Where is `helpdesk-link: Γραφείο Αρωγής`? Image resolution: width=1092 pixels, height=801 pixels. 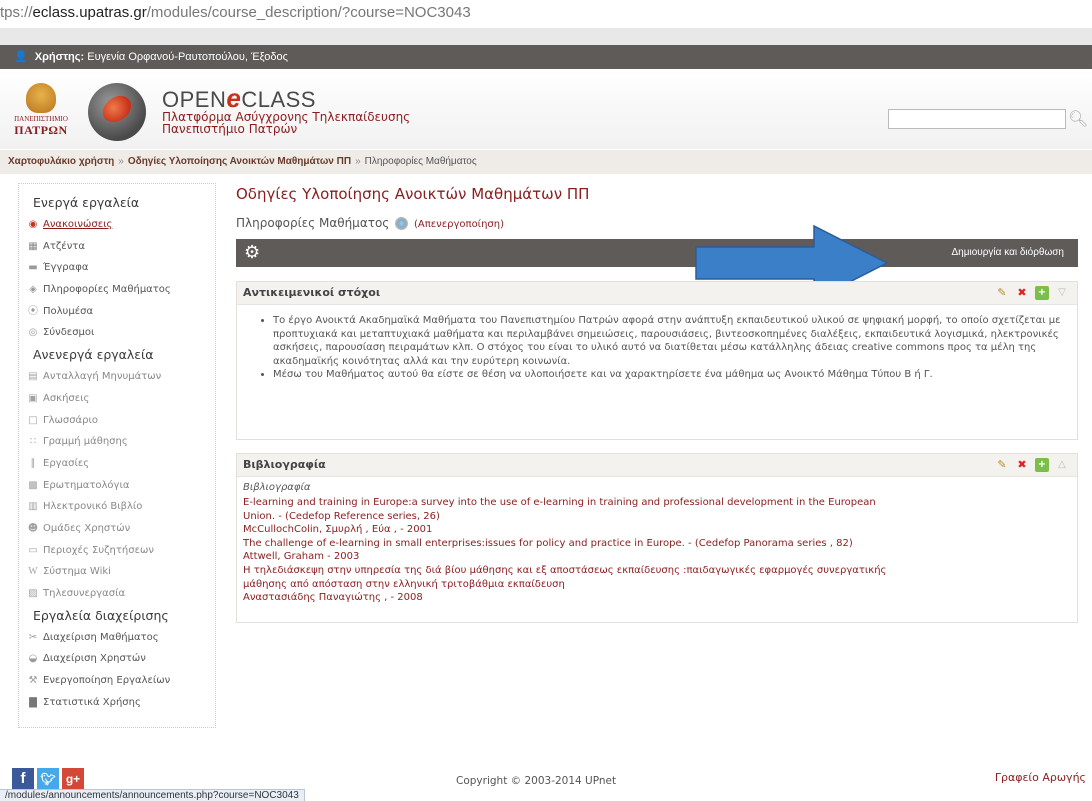 helpdesk-link: Γραφείο Αρωγής is located at coordinates (1040, 777).